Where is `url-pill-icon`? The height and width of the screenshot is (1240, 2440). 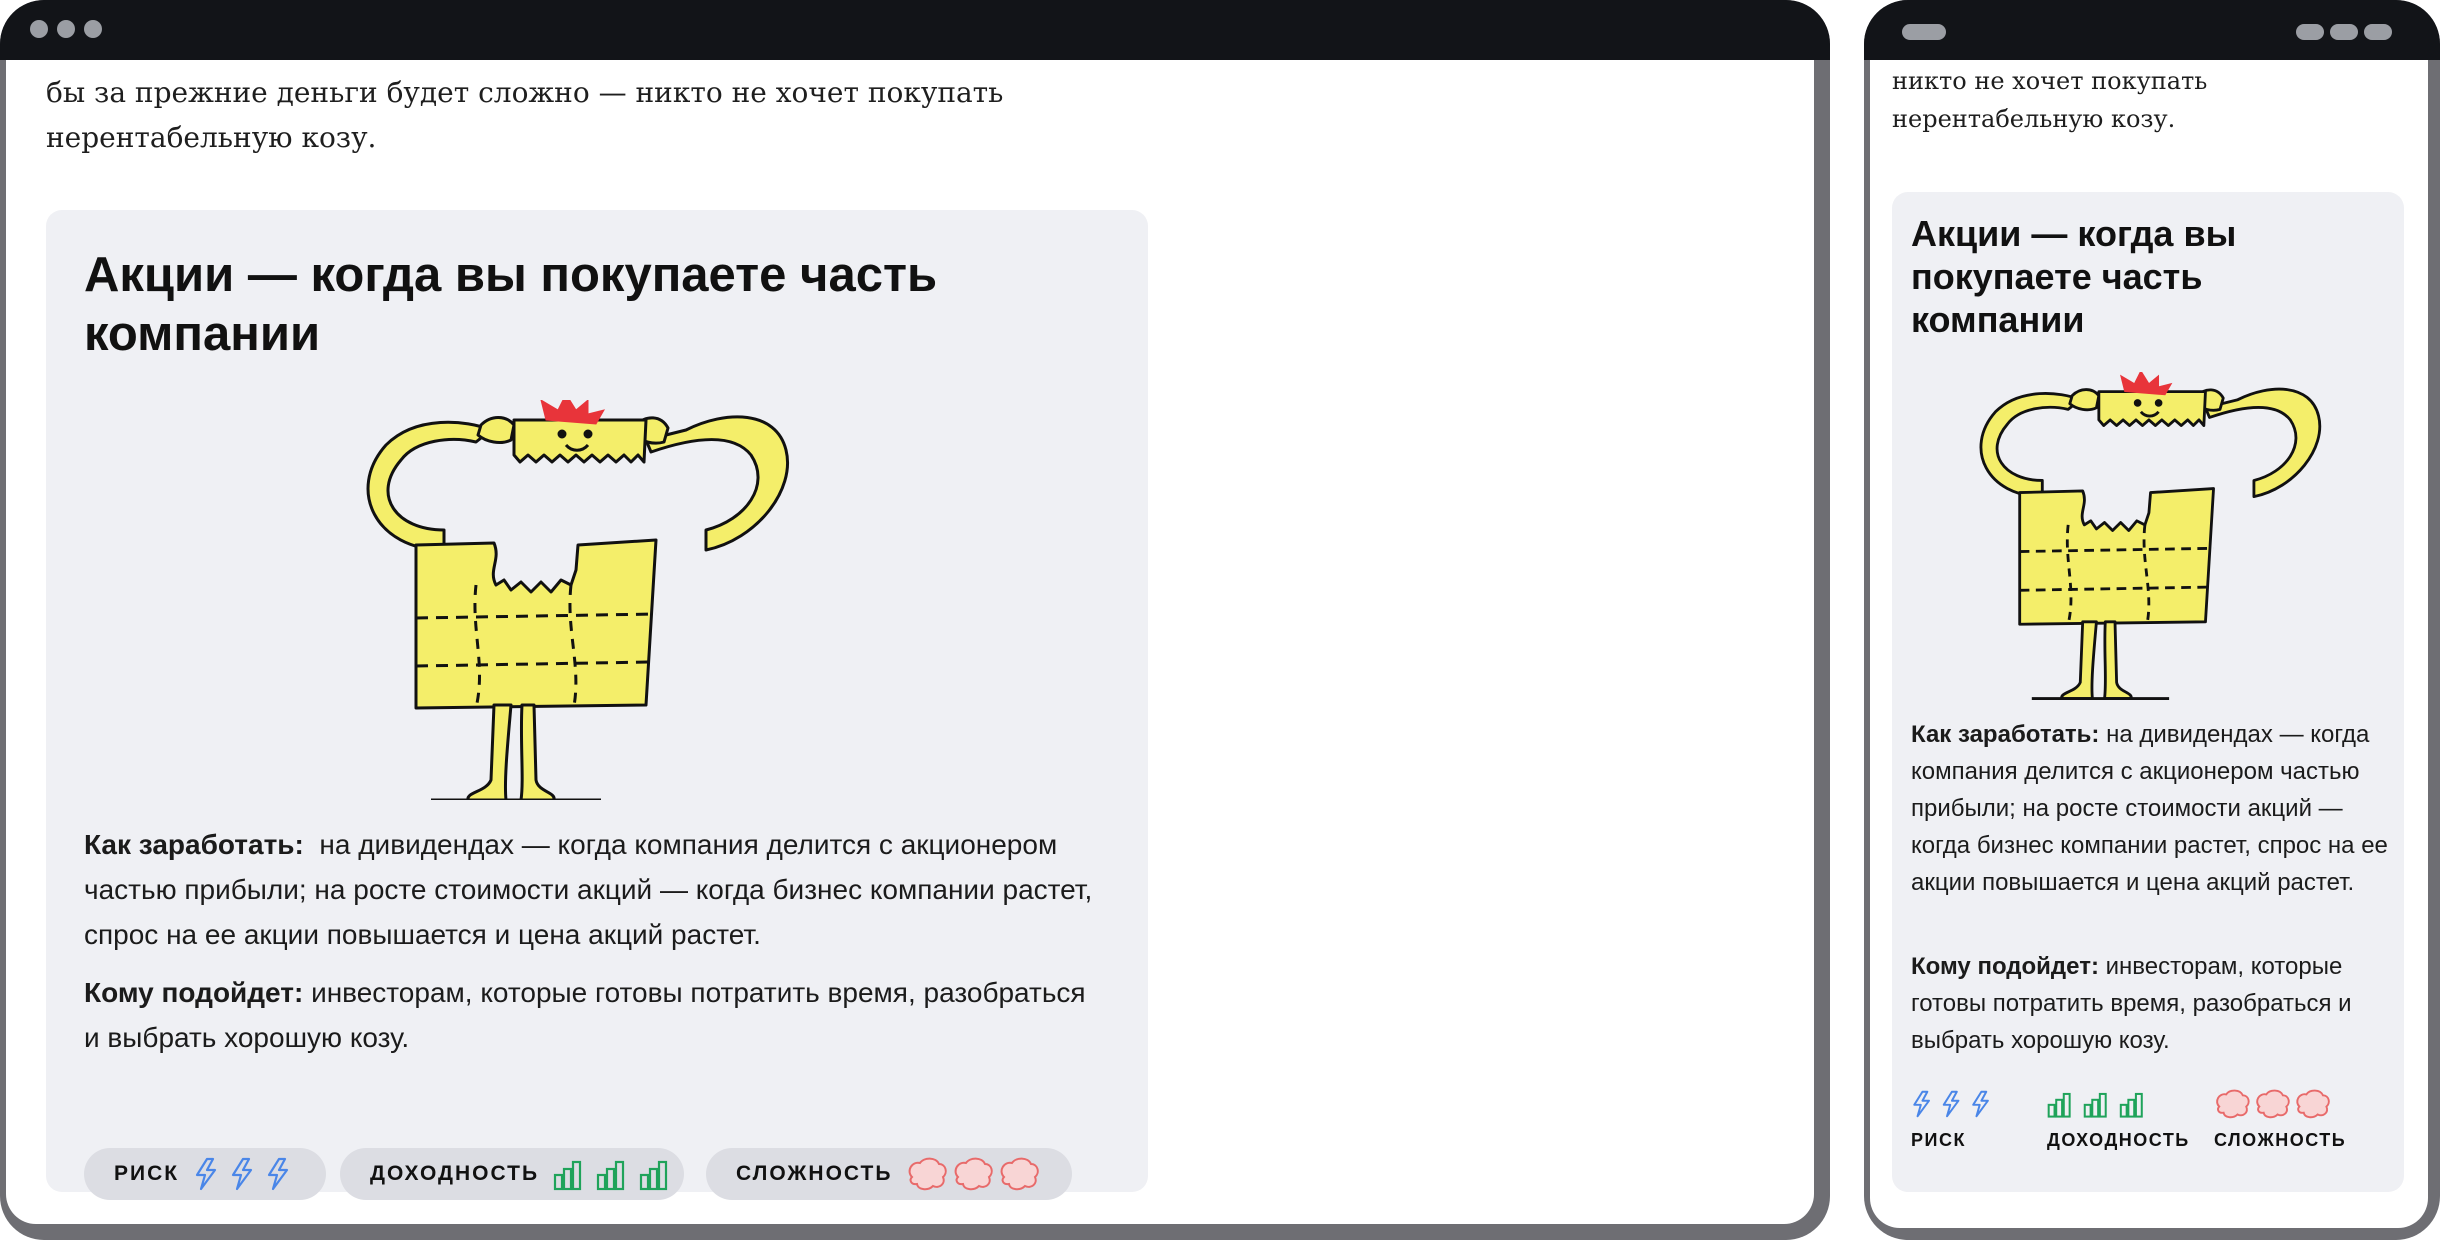 url-pill-icon is located at coordinates (1924, 32).